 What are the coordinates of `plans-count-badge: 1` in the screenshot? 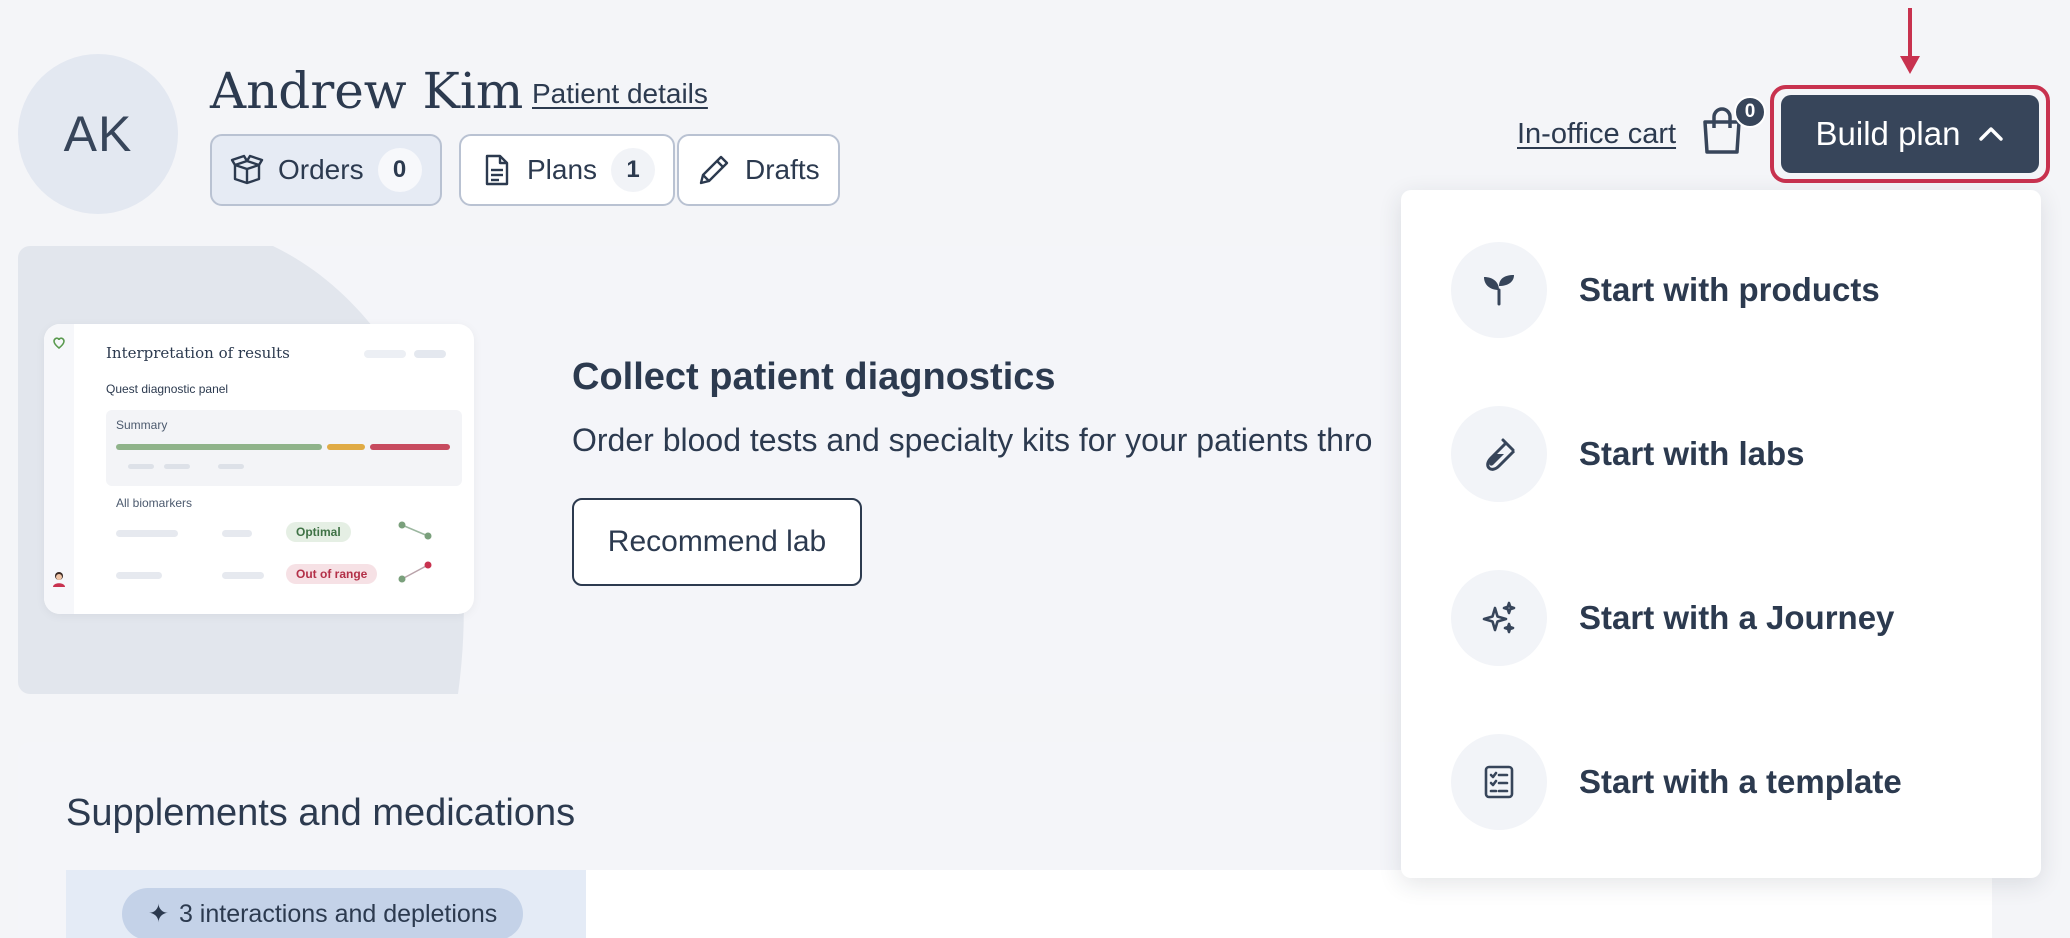 It's located at (633, 170).